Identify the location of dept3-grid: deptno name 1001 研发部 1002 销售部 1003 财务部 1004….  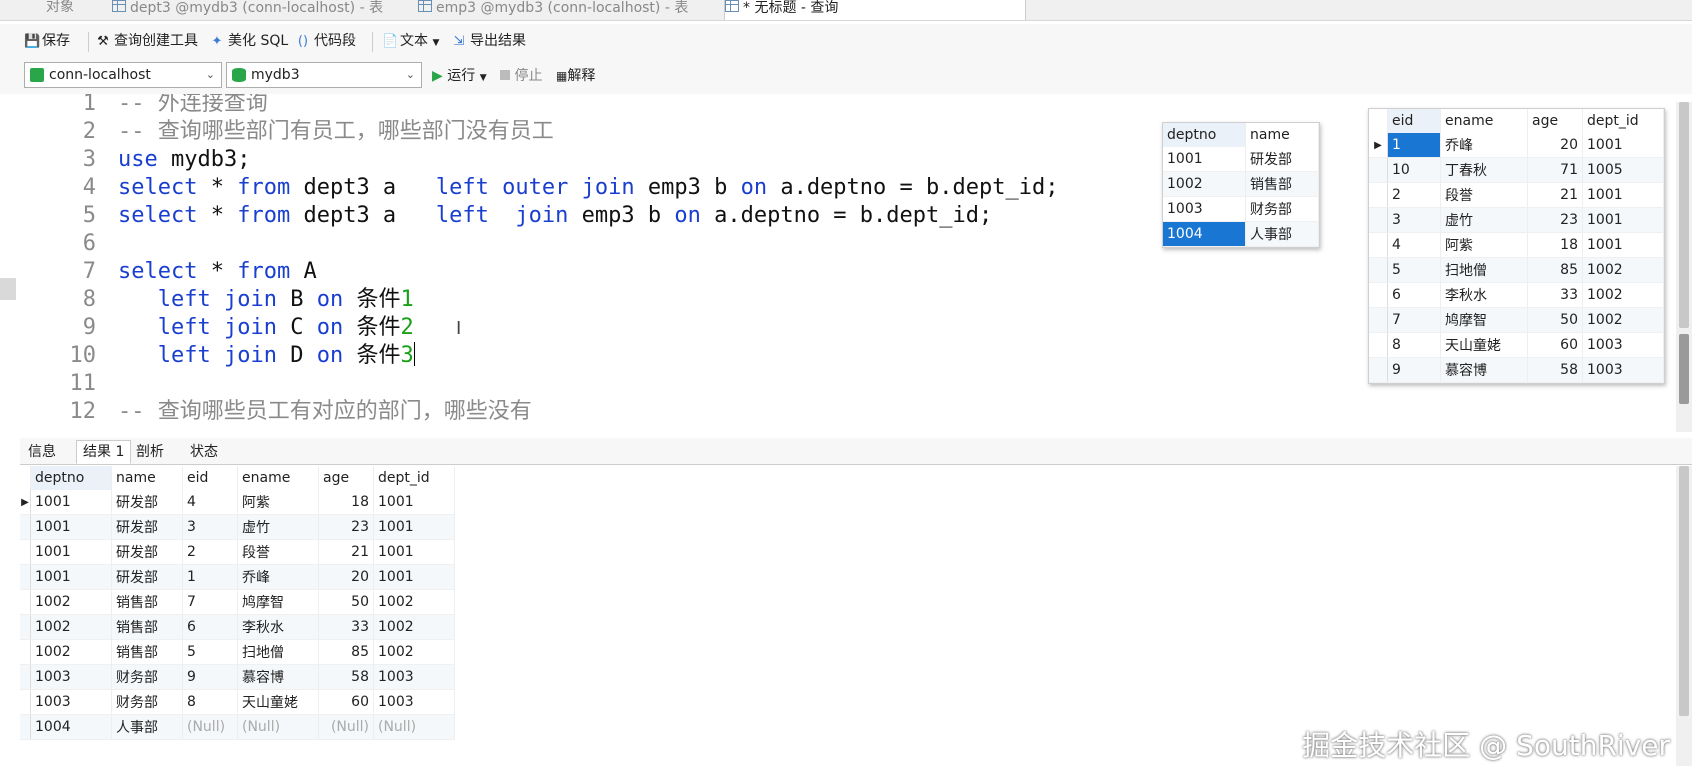
(1241, 185).